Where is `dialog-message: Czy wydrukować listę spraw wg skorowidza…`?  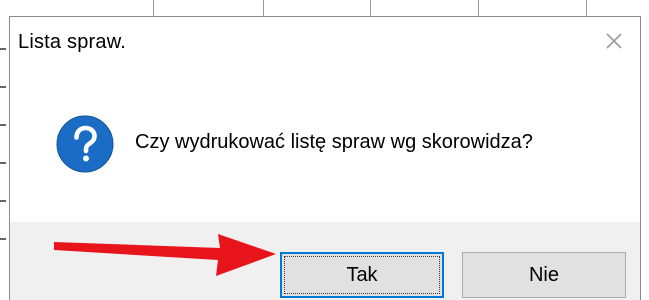 dialog-message: Czy wydrukować listę spraw wg skorowidza… is located at coordinates (334, 142).